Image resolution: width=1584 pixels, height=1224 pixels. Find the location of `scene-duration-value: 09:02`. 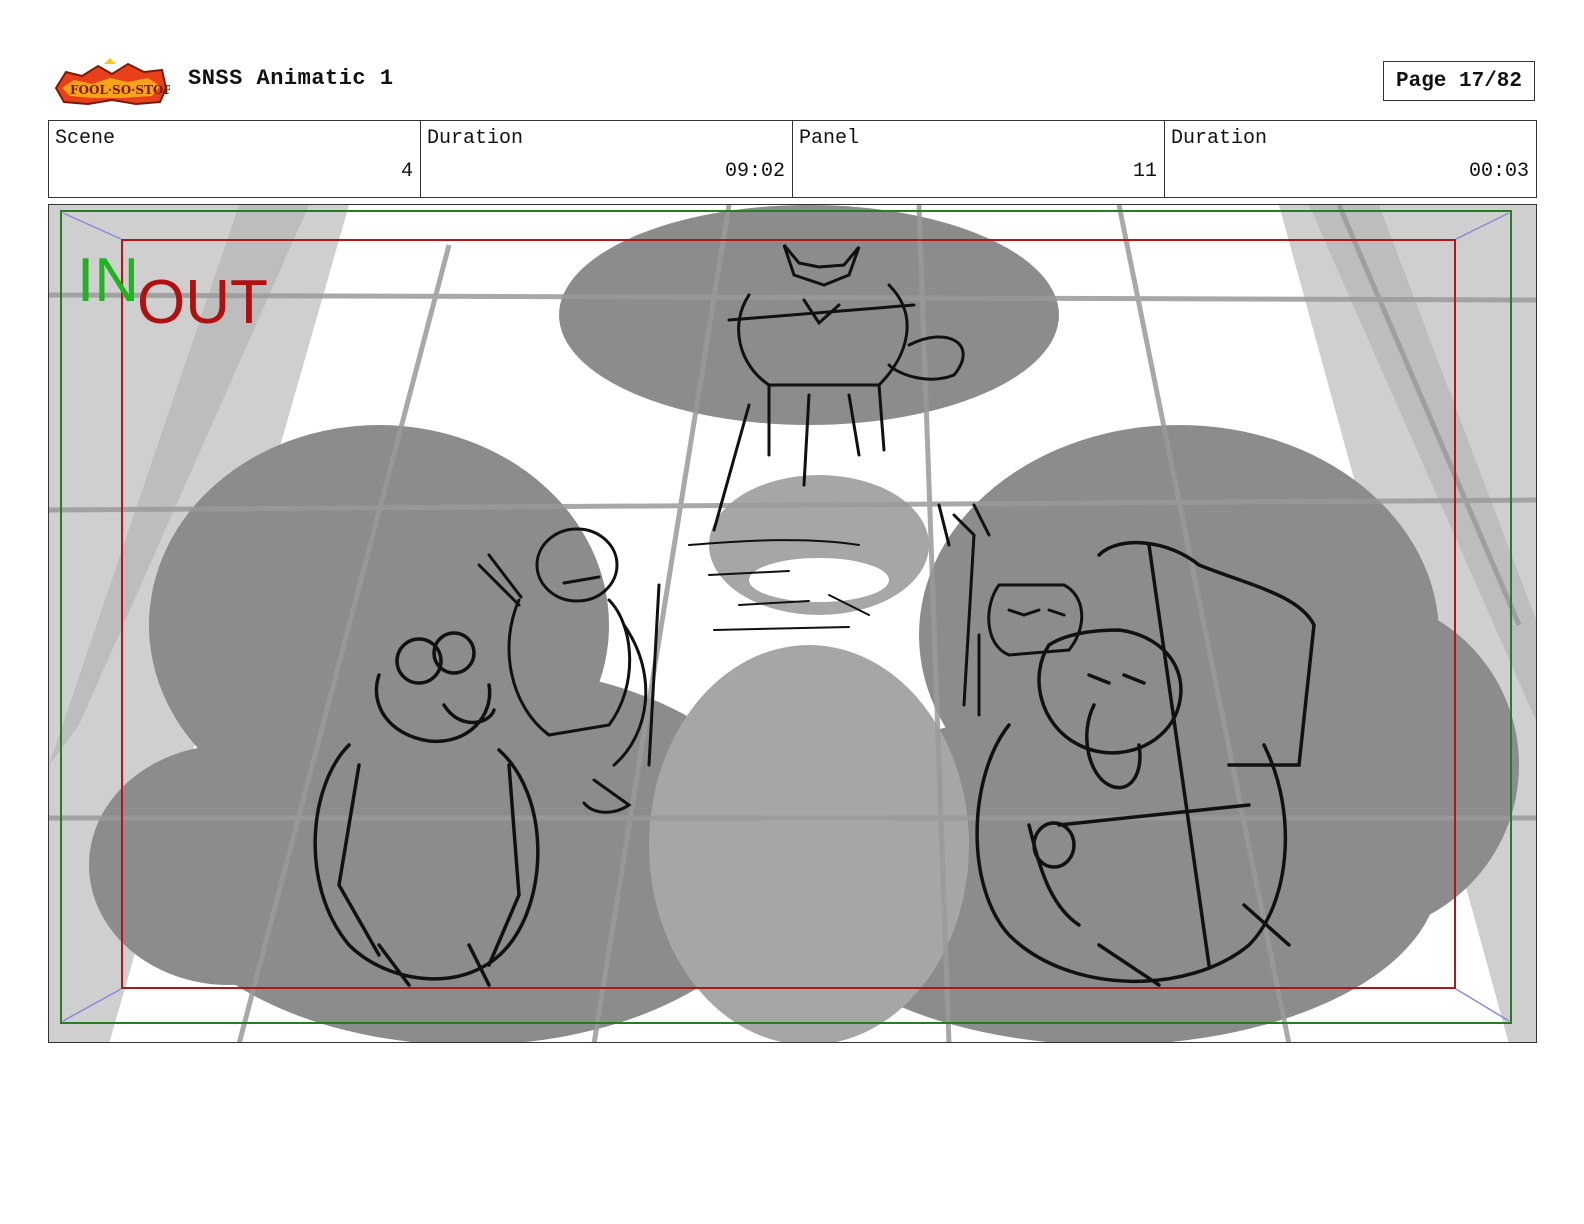

scene-duration-value: 09:02 is located at coordinates (754, 171).